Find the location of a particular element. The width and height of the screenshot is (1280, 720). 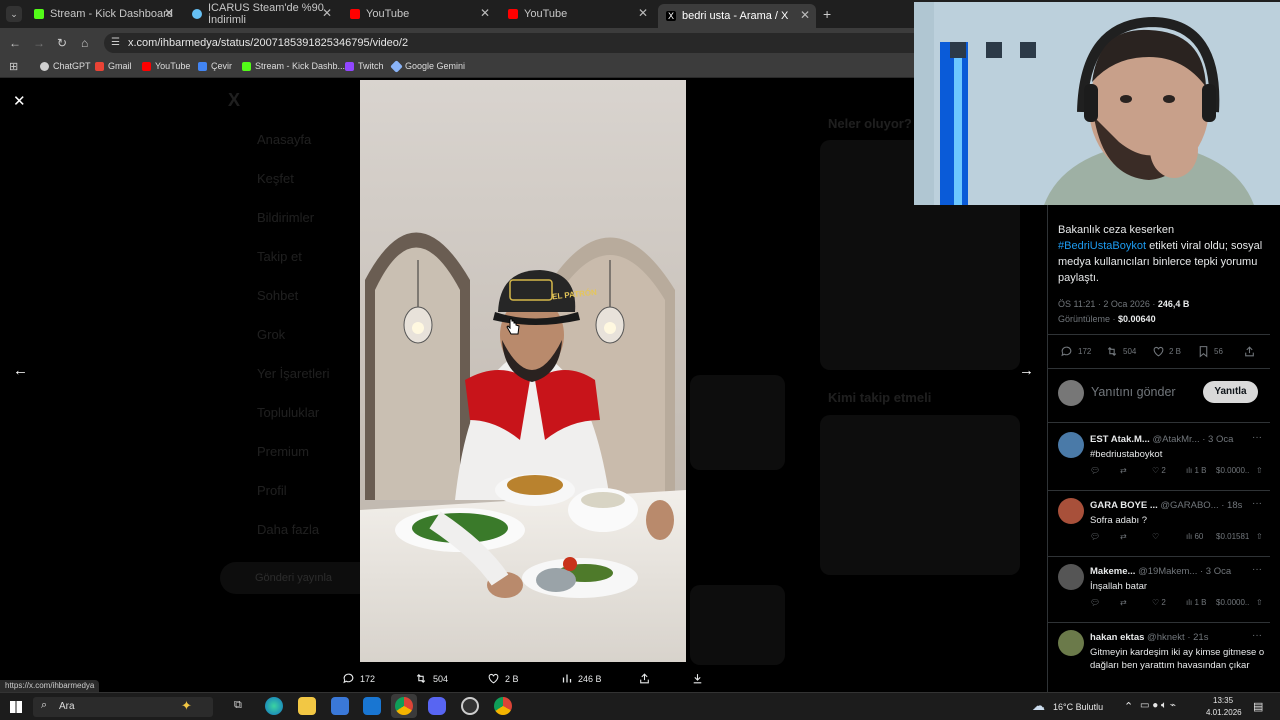

bookmark-chatgpt: ChatGPT is located at coordinates (65, 66).